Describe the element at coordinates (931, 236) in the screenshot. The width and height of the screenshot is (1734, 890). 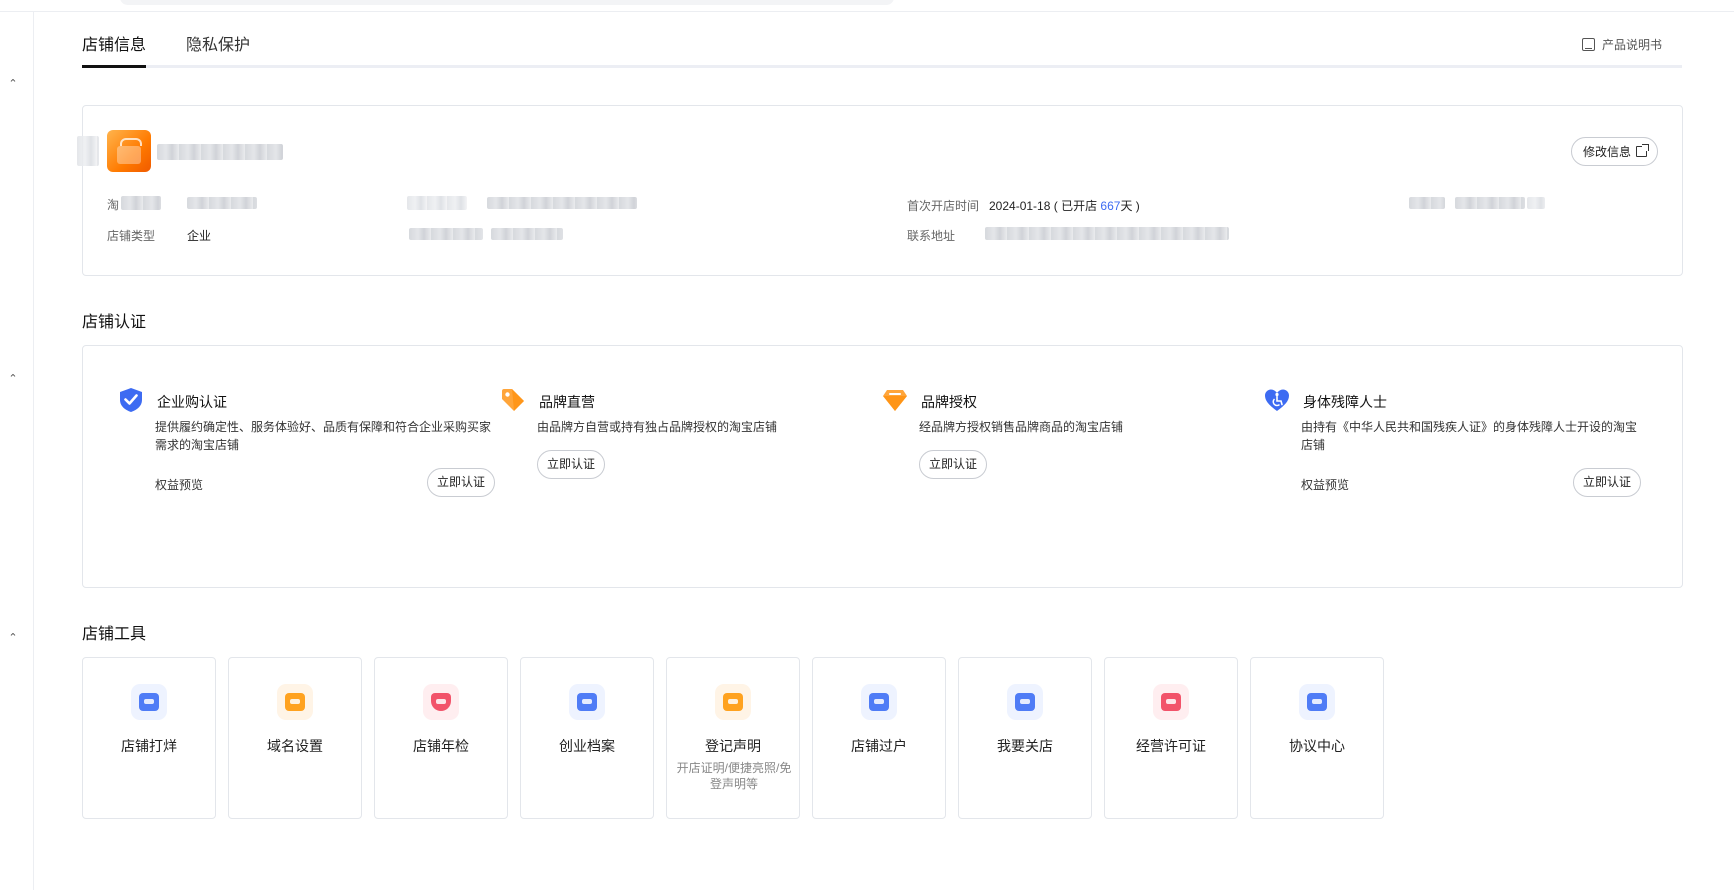
I see `address-label: 联系地址` at that location.